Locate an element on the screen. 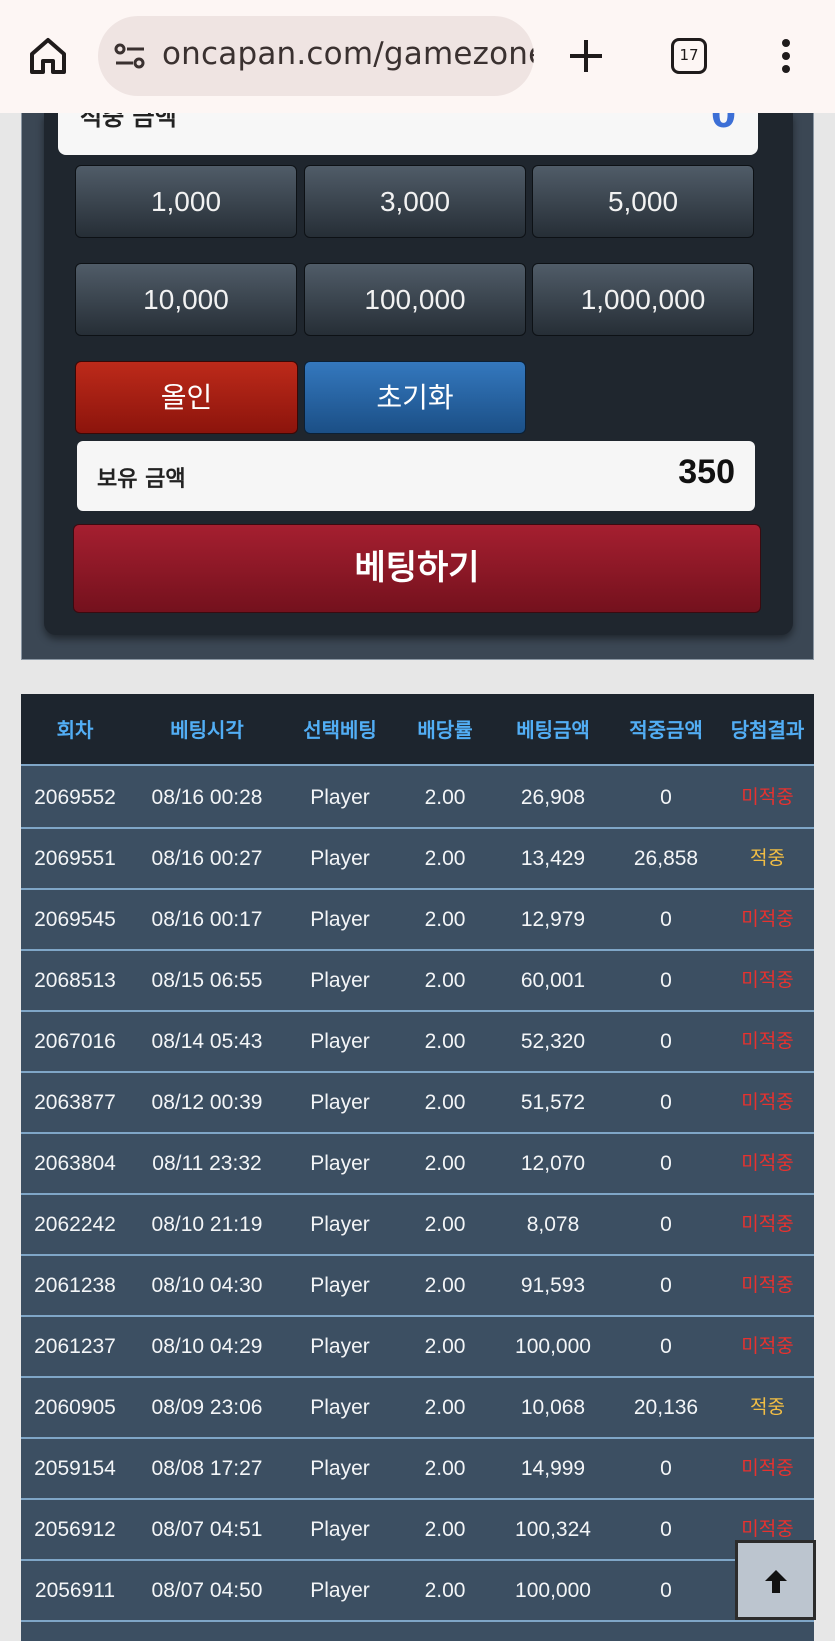 This screenshot has height=1641, width=835. place-bet-button: 베팅하기 is located at coordinates (417, 568).